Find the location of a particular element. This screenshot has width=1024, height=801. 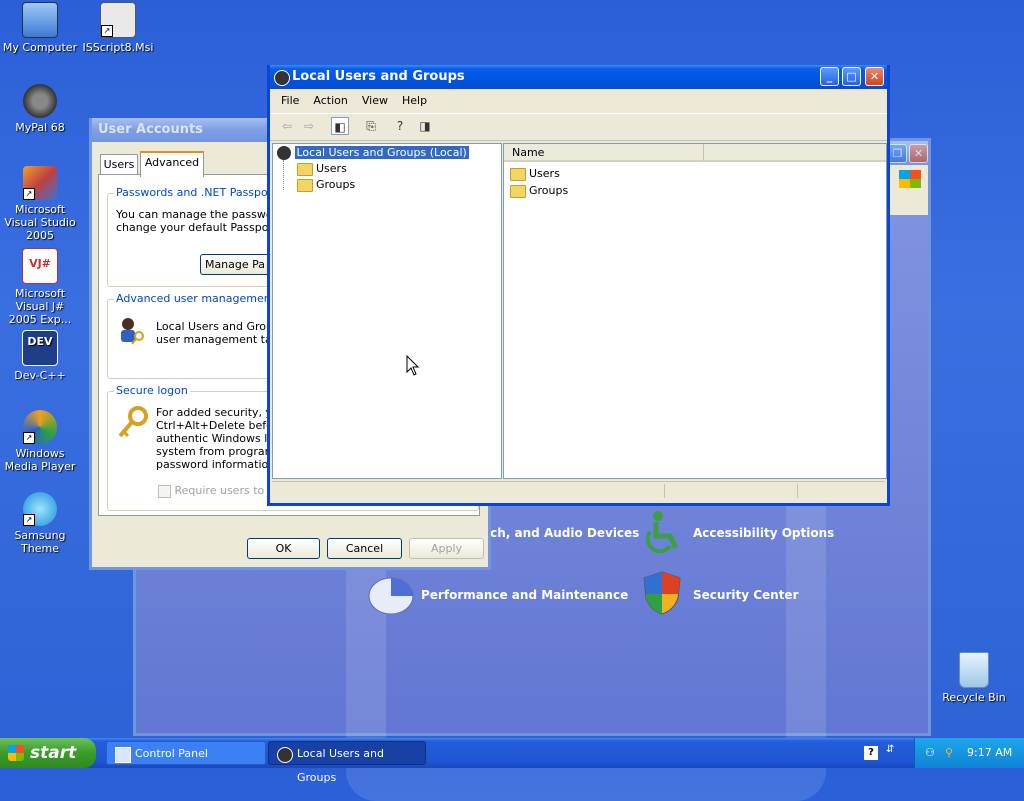

raccoon-icon is located at coordinates (40, 101).